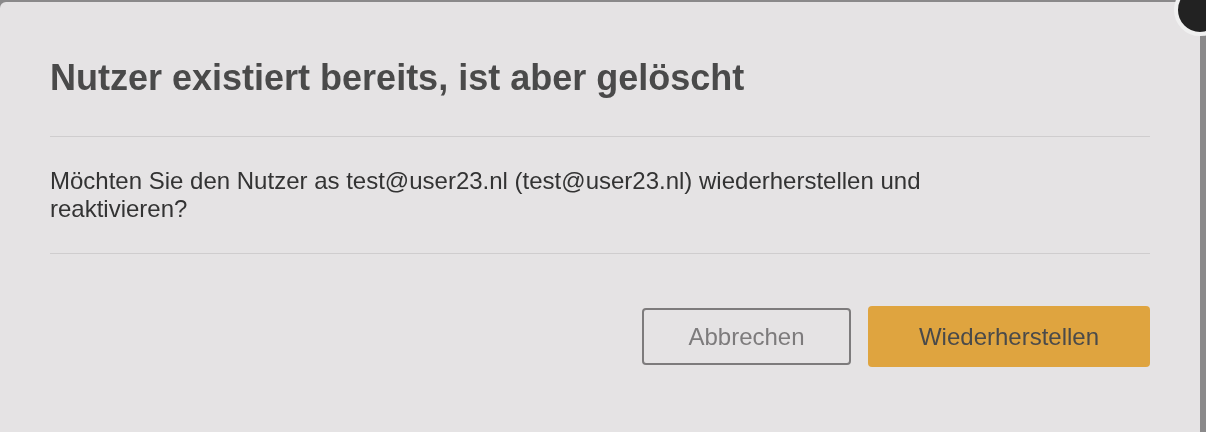  I want to click on restore-button: Wiederherstellen, so click(1009, 336).